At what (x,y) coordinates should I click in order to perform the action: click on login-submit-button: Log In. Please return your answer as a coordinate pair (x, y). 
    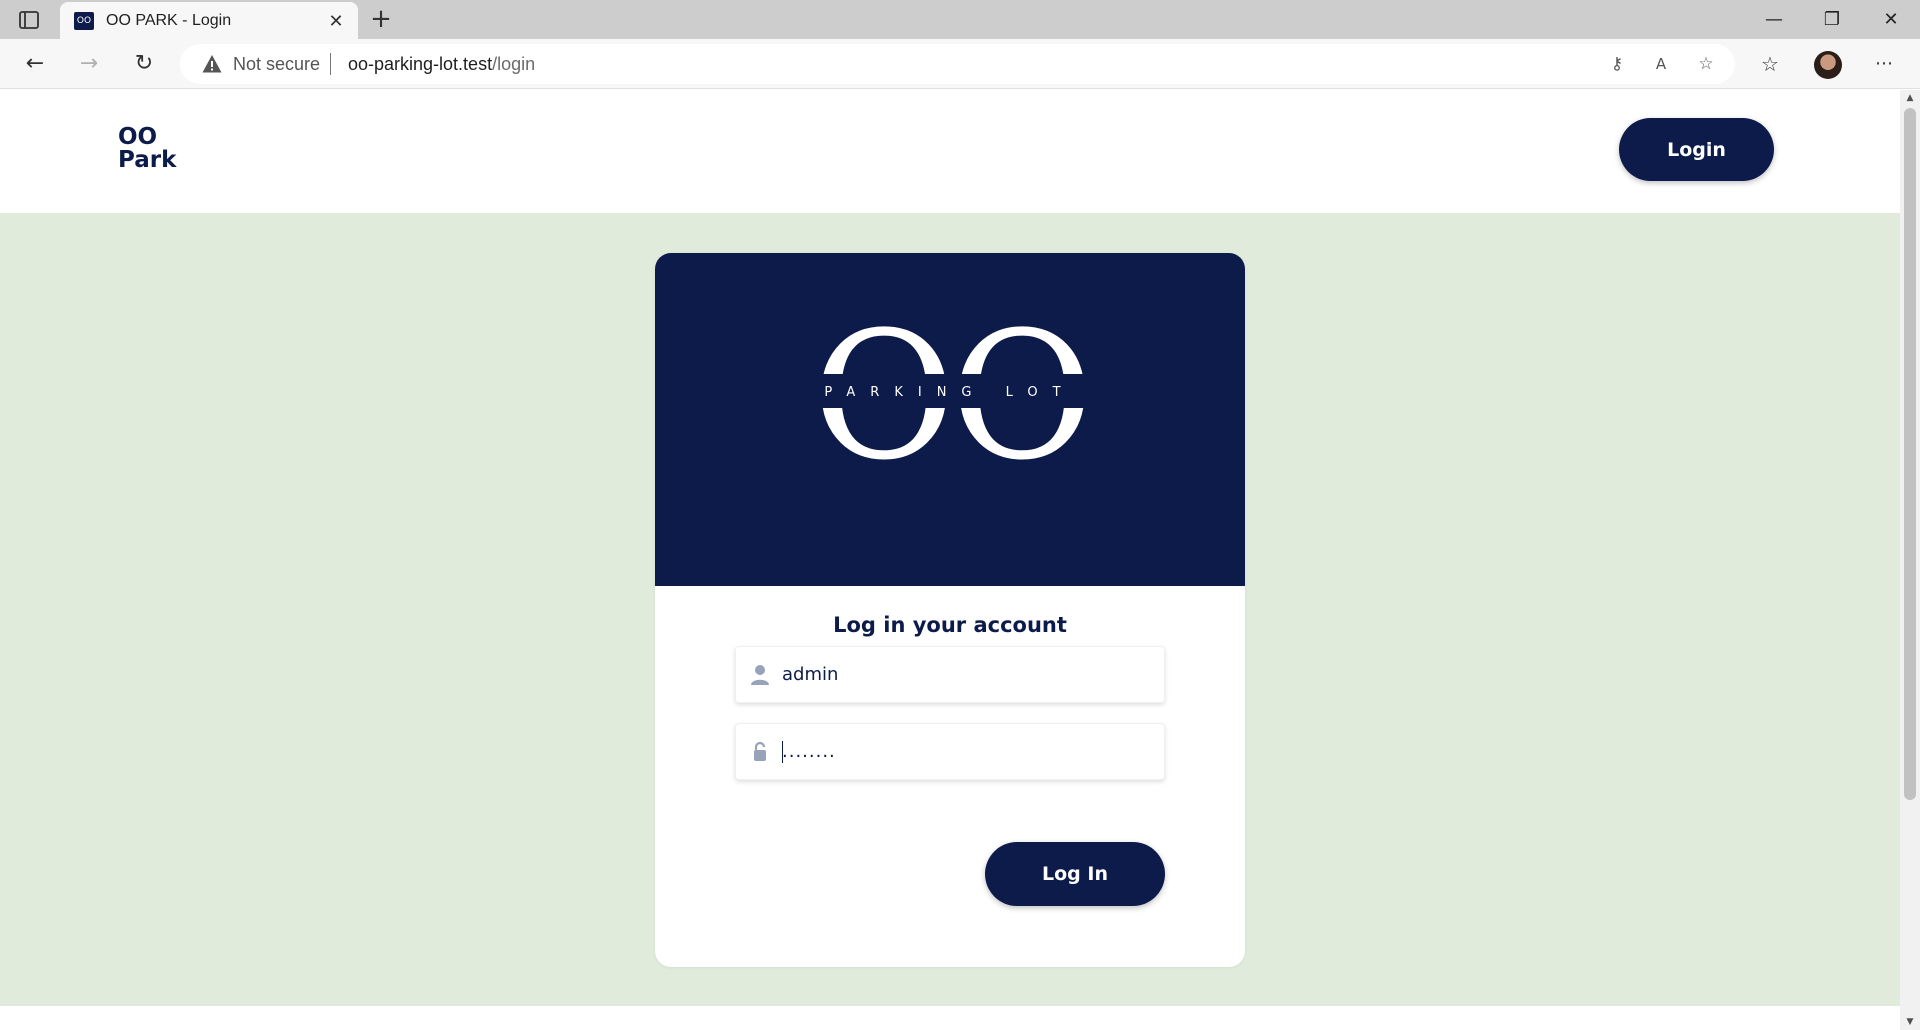
    Looking at the image, I should click on (1075, 874).